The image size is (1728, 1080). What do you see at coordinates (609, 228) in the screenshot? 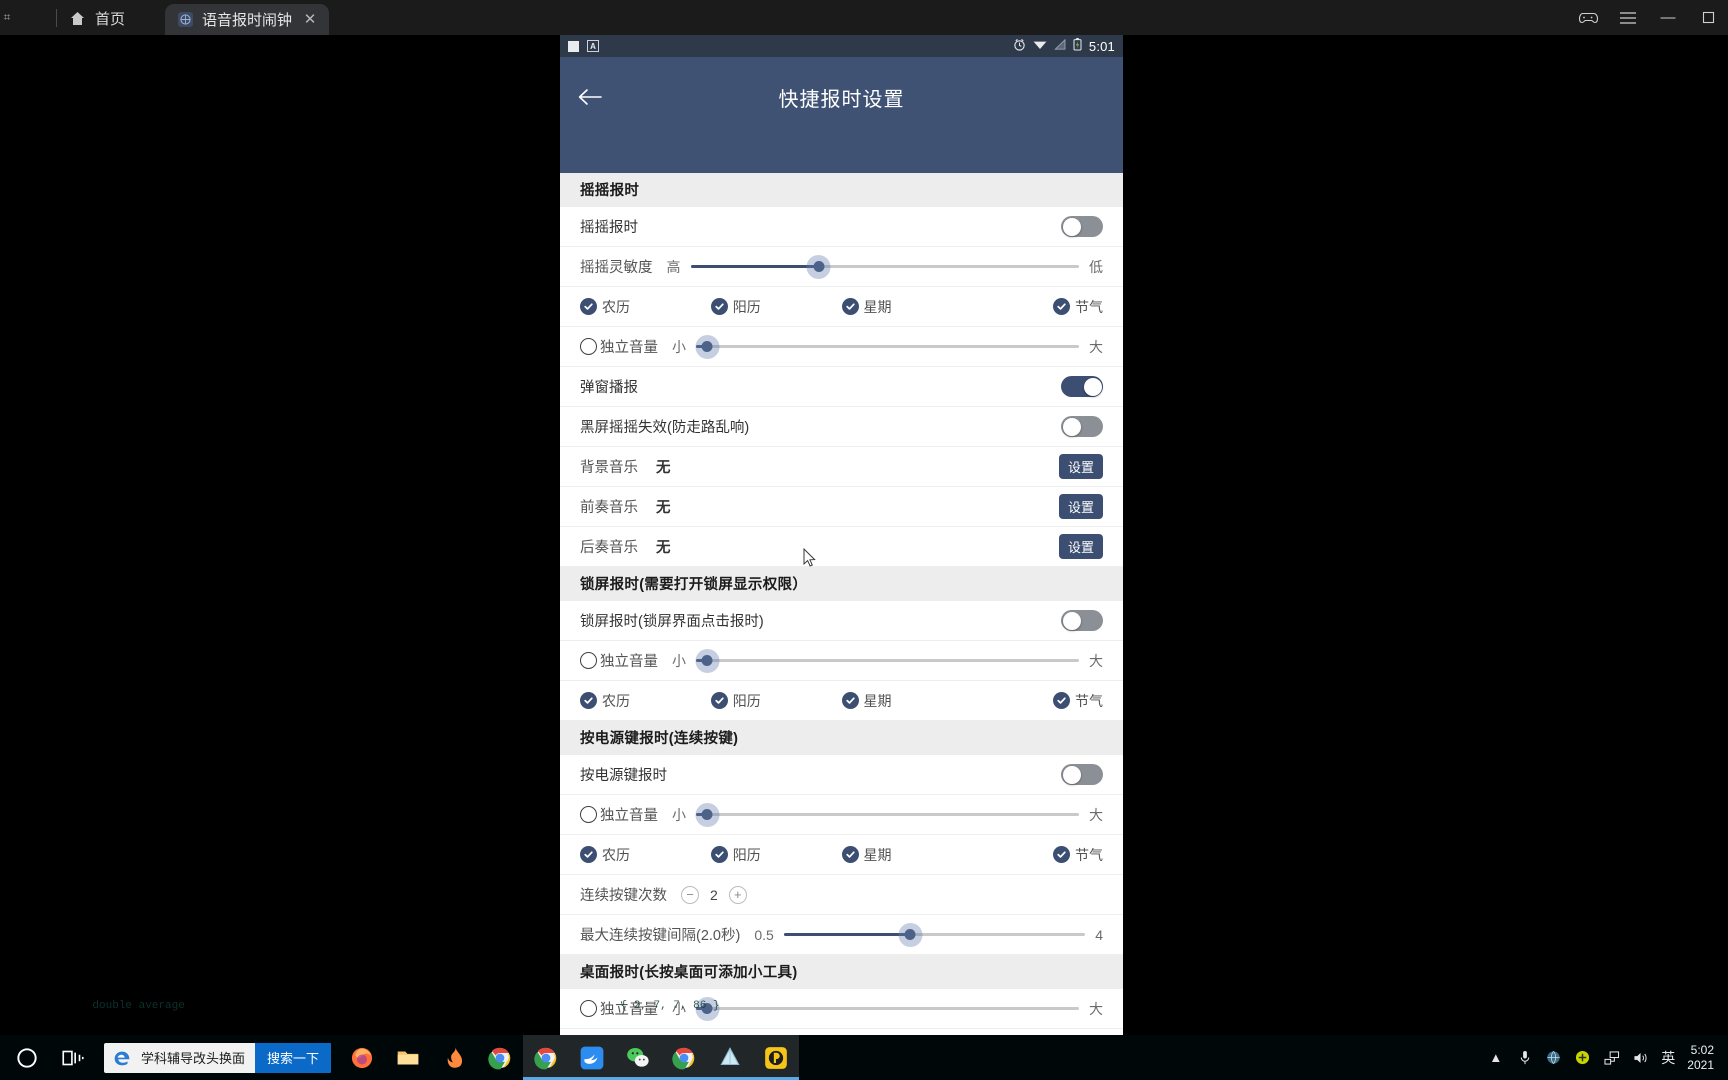
I see `setting-label: 摇摇报时` at bounding box center [609, 228].